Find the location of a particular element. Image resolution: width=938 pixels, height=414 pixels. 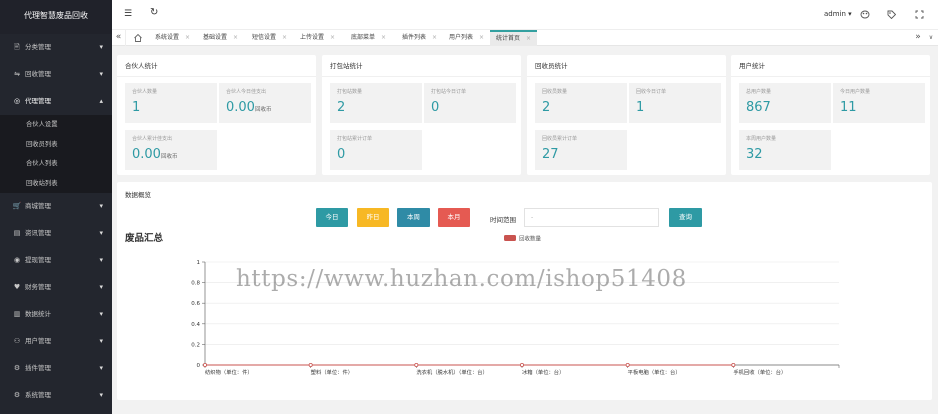

submenu-item-3: 回收站列表 is located at coordinates (56, 184).